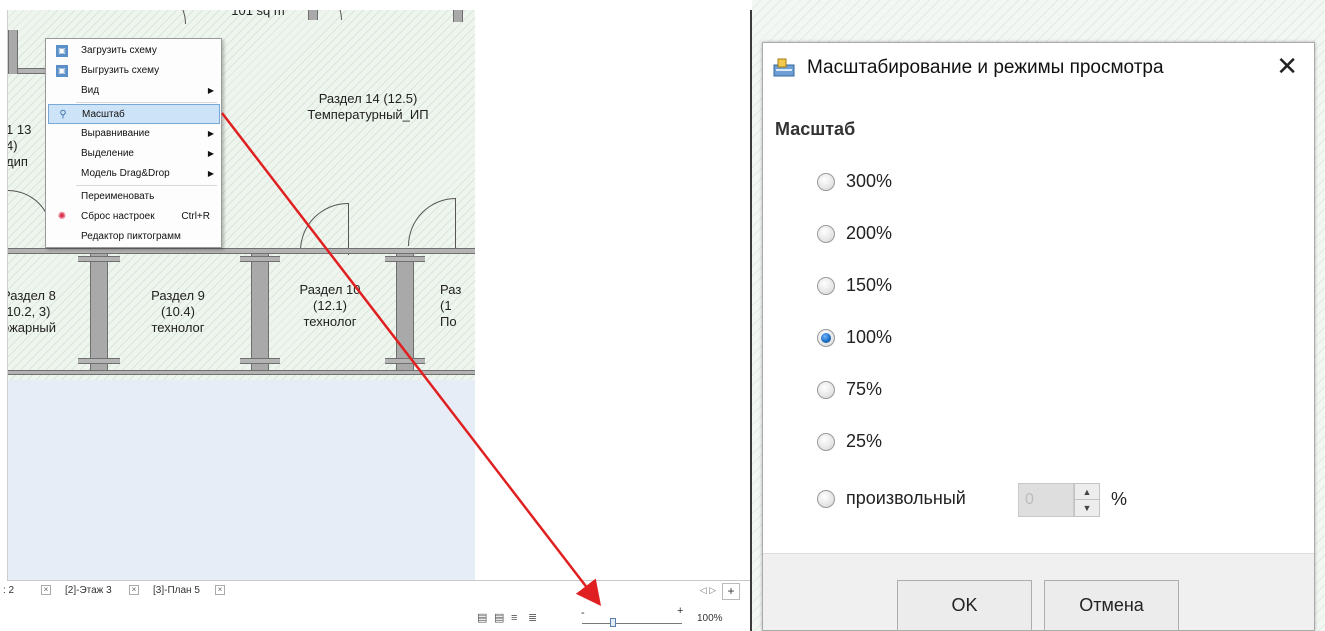 The width and height of the screenshot is (1325, 631). What do you see at coordinates (710, 618) in the screenshot?
I see `zoom-value: 100%` at bounding box center [710, 618].